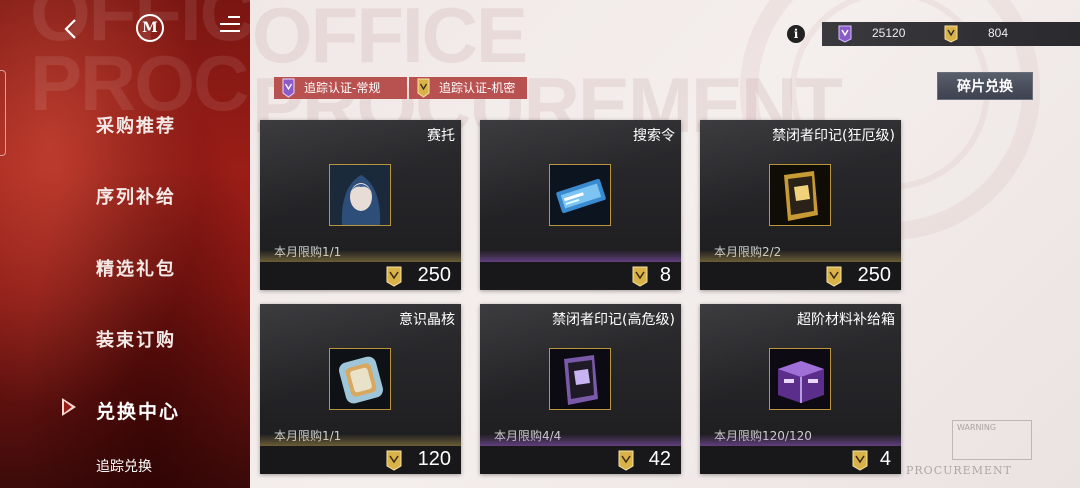 This screenshot has height=488, width=1080. Describe the element at coordinates (659, 459) in the screenshot. I see `price-value: 42` at that location.